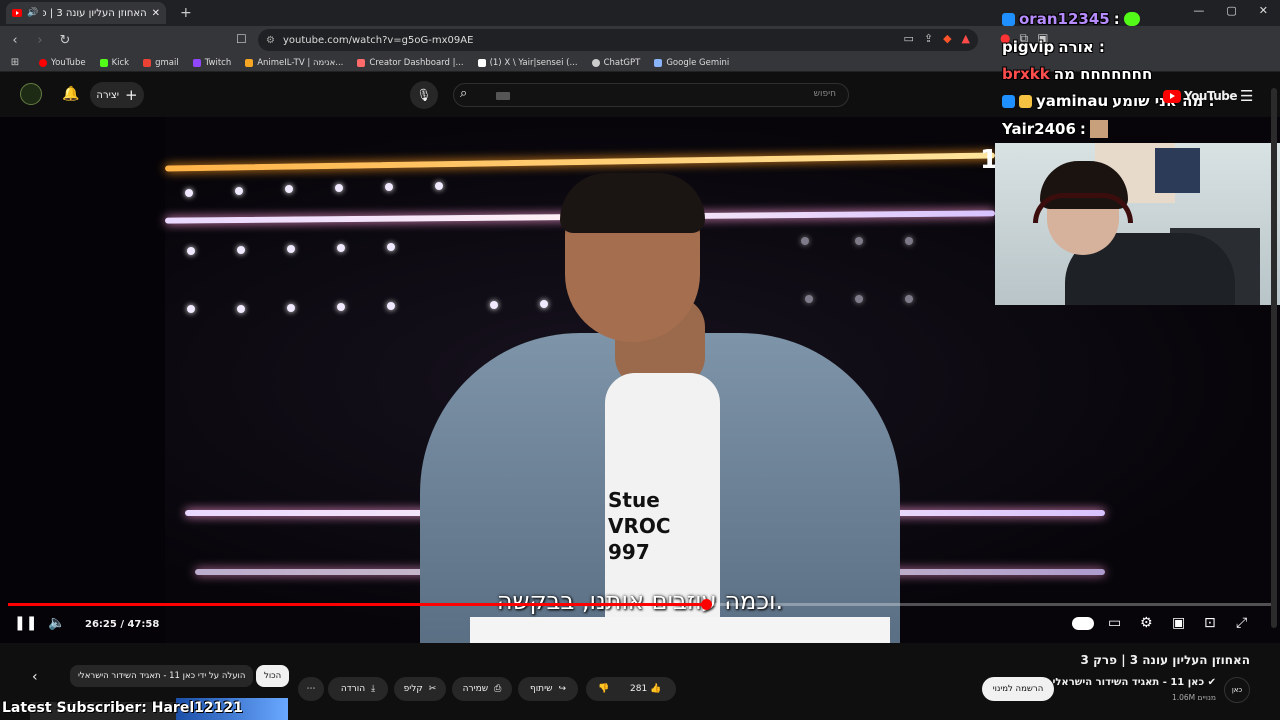  Describe the element at coordinates (1018, 689) in the screenshot. I see `subscribe-button: הרשמה למינוי` at that location.